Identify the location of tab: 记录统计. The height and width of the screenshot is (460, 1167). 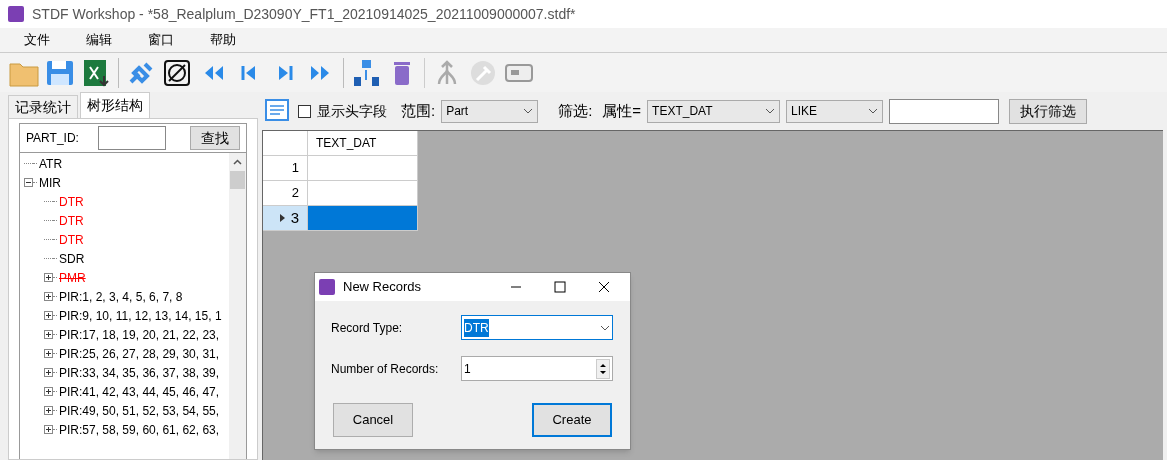
(43, 106).